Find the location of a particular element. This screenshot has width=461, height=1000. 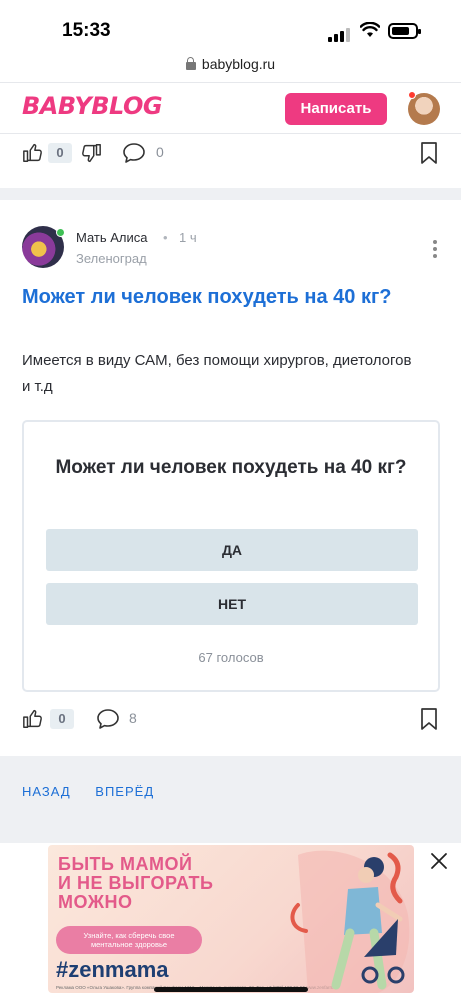

author-name: Мать Алиса is located at coordinates (112, 237).